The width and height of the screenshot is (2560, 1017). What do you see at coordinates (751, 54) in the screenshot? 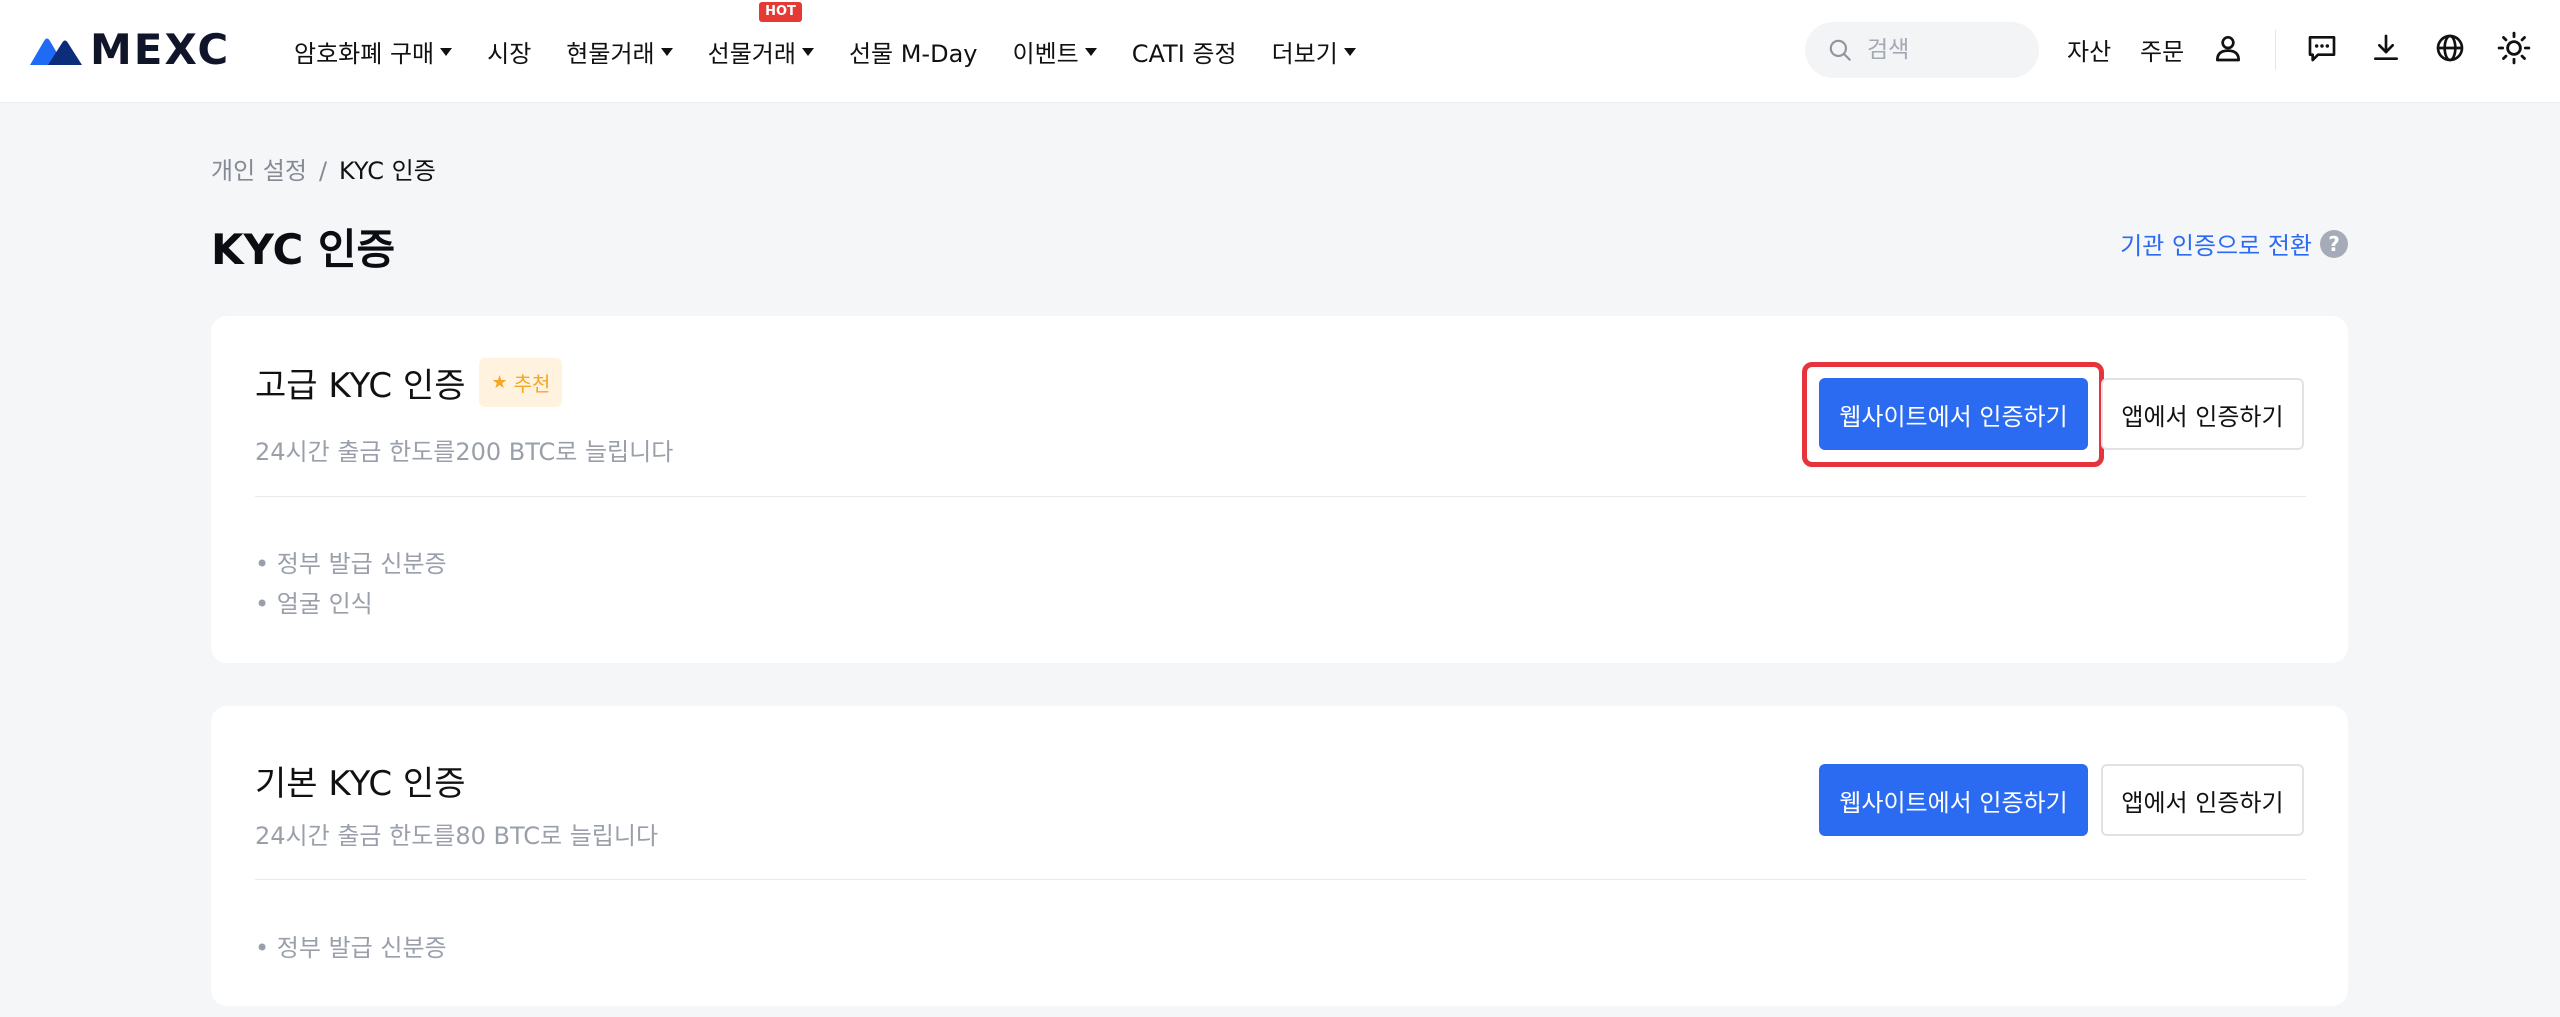
I see `nav-label: 선물거래` at bounding box center [751, 54].